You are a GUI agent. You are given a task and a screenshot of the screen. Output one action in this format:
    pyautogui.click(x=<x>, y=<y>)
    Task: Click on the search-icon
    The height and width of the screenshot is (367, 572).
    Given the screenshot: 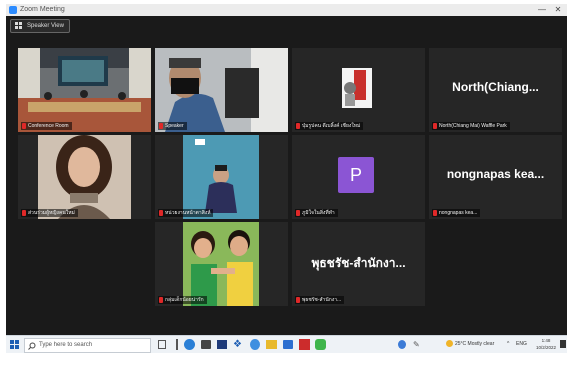 What is the action you would take?
    pyautogui.click(x=32, y=346)
    